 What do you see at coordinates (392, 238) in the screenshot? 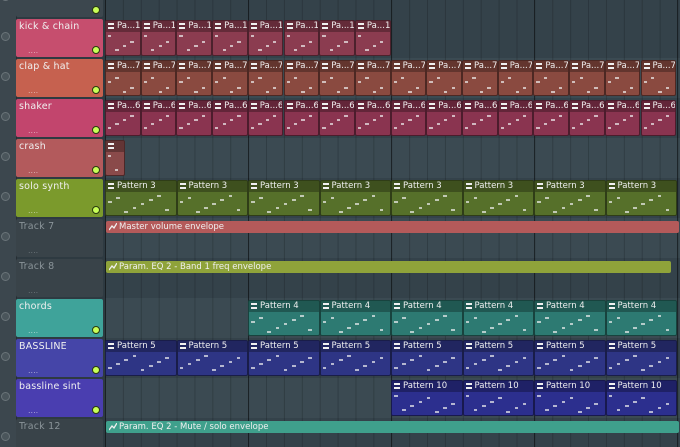
I see `track-lane: Master volume envelope` at bounding box center [392, 238].